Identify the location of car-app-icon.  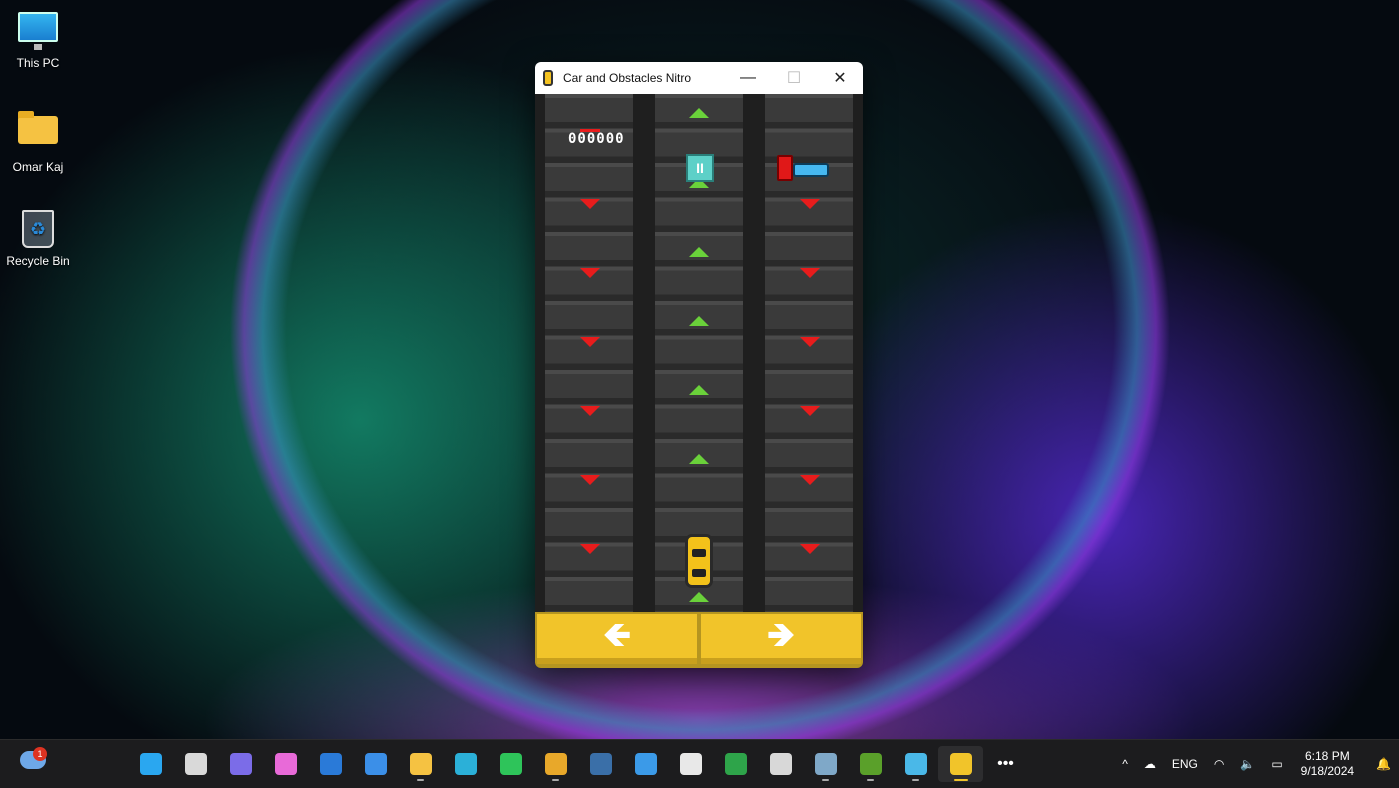
(548, 78).